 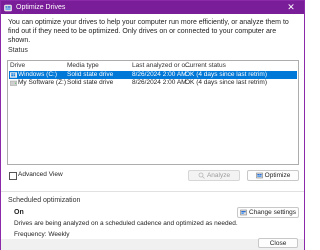 I want to click on close-label: Close, so click(x=278, y=243).